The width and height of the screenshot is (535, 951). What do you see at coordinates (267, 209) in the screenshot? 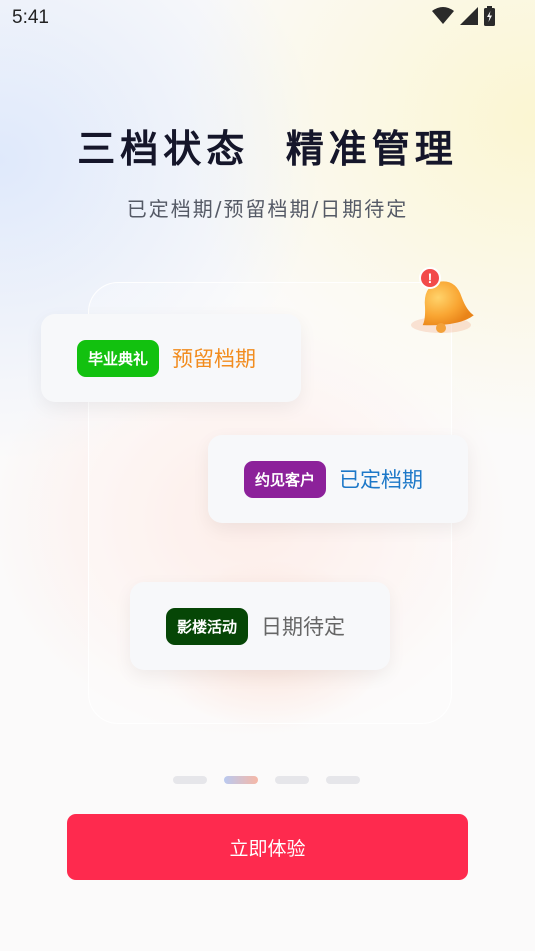
I see `page-subtitle: 已定档期/预留档期/日期待定` at bounding box center [267, 209].